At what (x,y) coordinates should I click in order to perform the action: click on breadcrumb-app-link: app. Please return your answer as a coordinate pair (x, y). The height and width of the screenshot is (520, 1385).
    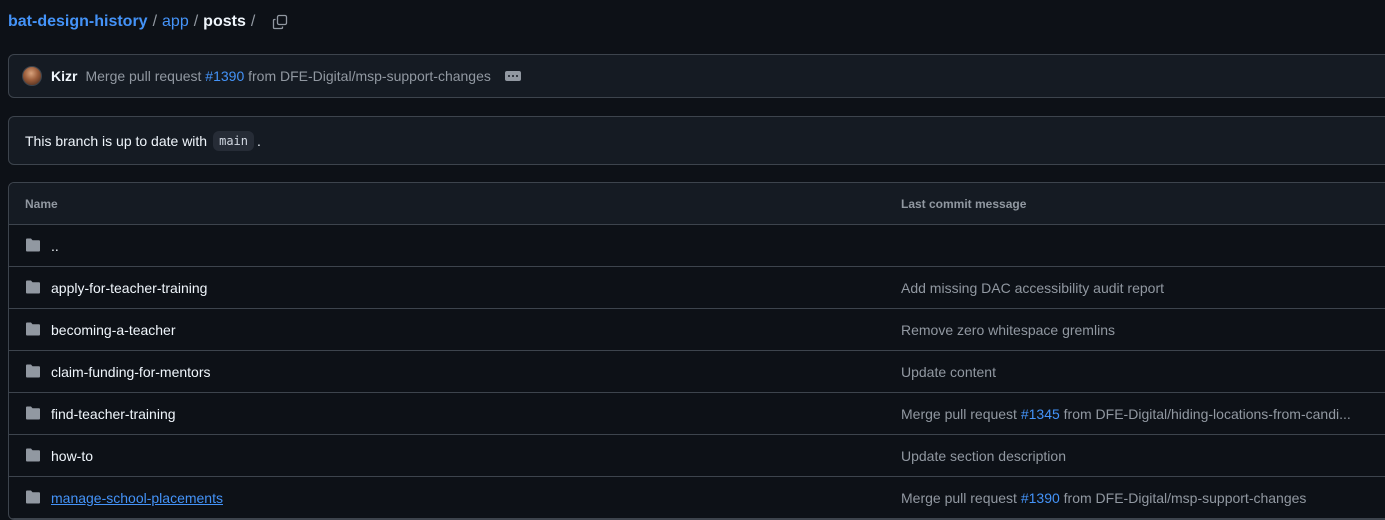
    Looking at the image, I should click on (175, 22).